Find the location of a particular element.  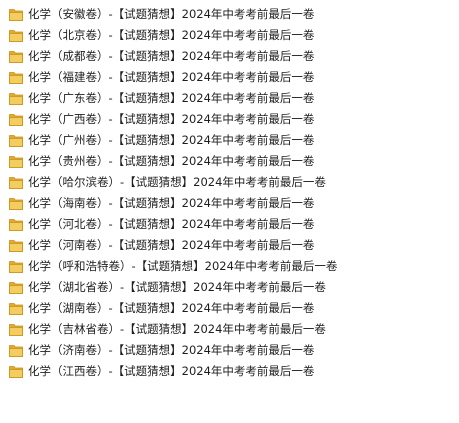

folder-item: 化学（成都卷）-【试题猜想】2024年中考考前最后一卷 is located at coordinates (229, 56).